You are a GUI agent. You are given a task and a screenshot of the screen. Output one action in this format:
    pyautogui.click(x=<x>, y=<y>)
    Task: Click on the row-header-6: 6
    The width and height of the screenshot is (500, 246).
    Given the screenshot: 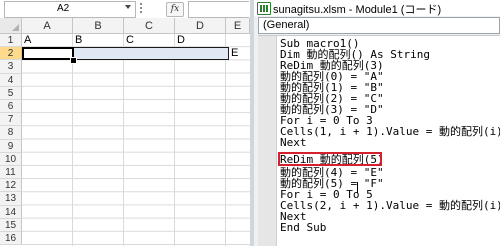 What is the action you would take?
    pyautogui.click(x=11, y=107)
    